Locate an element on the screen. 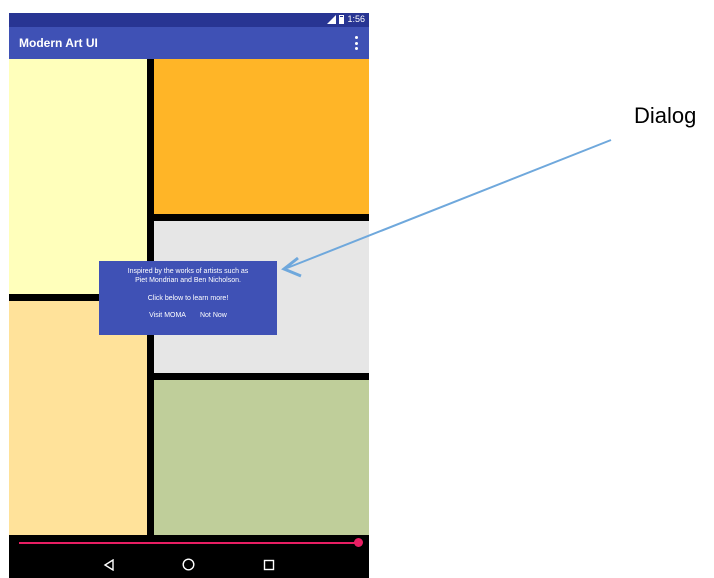 The width and height of the screenshot is (714, 578). annotation-arrow is located at coordinates (446, 208).